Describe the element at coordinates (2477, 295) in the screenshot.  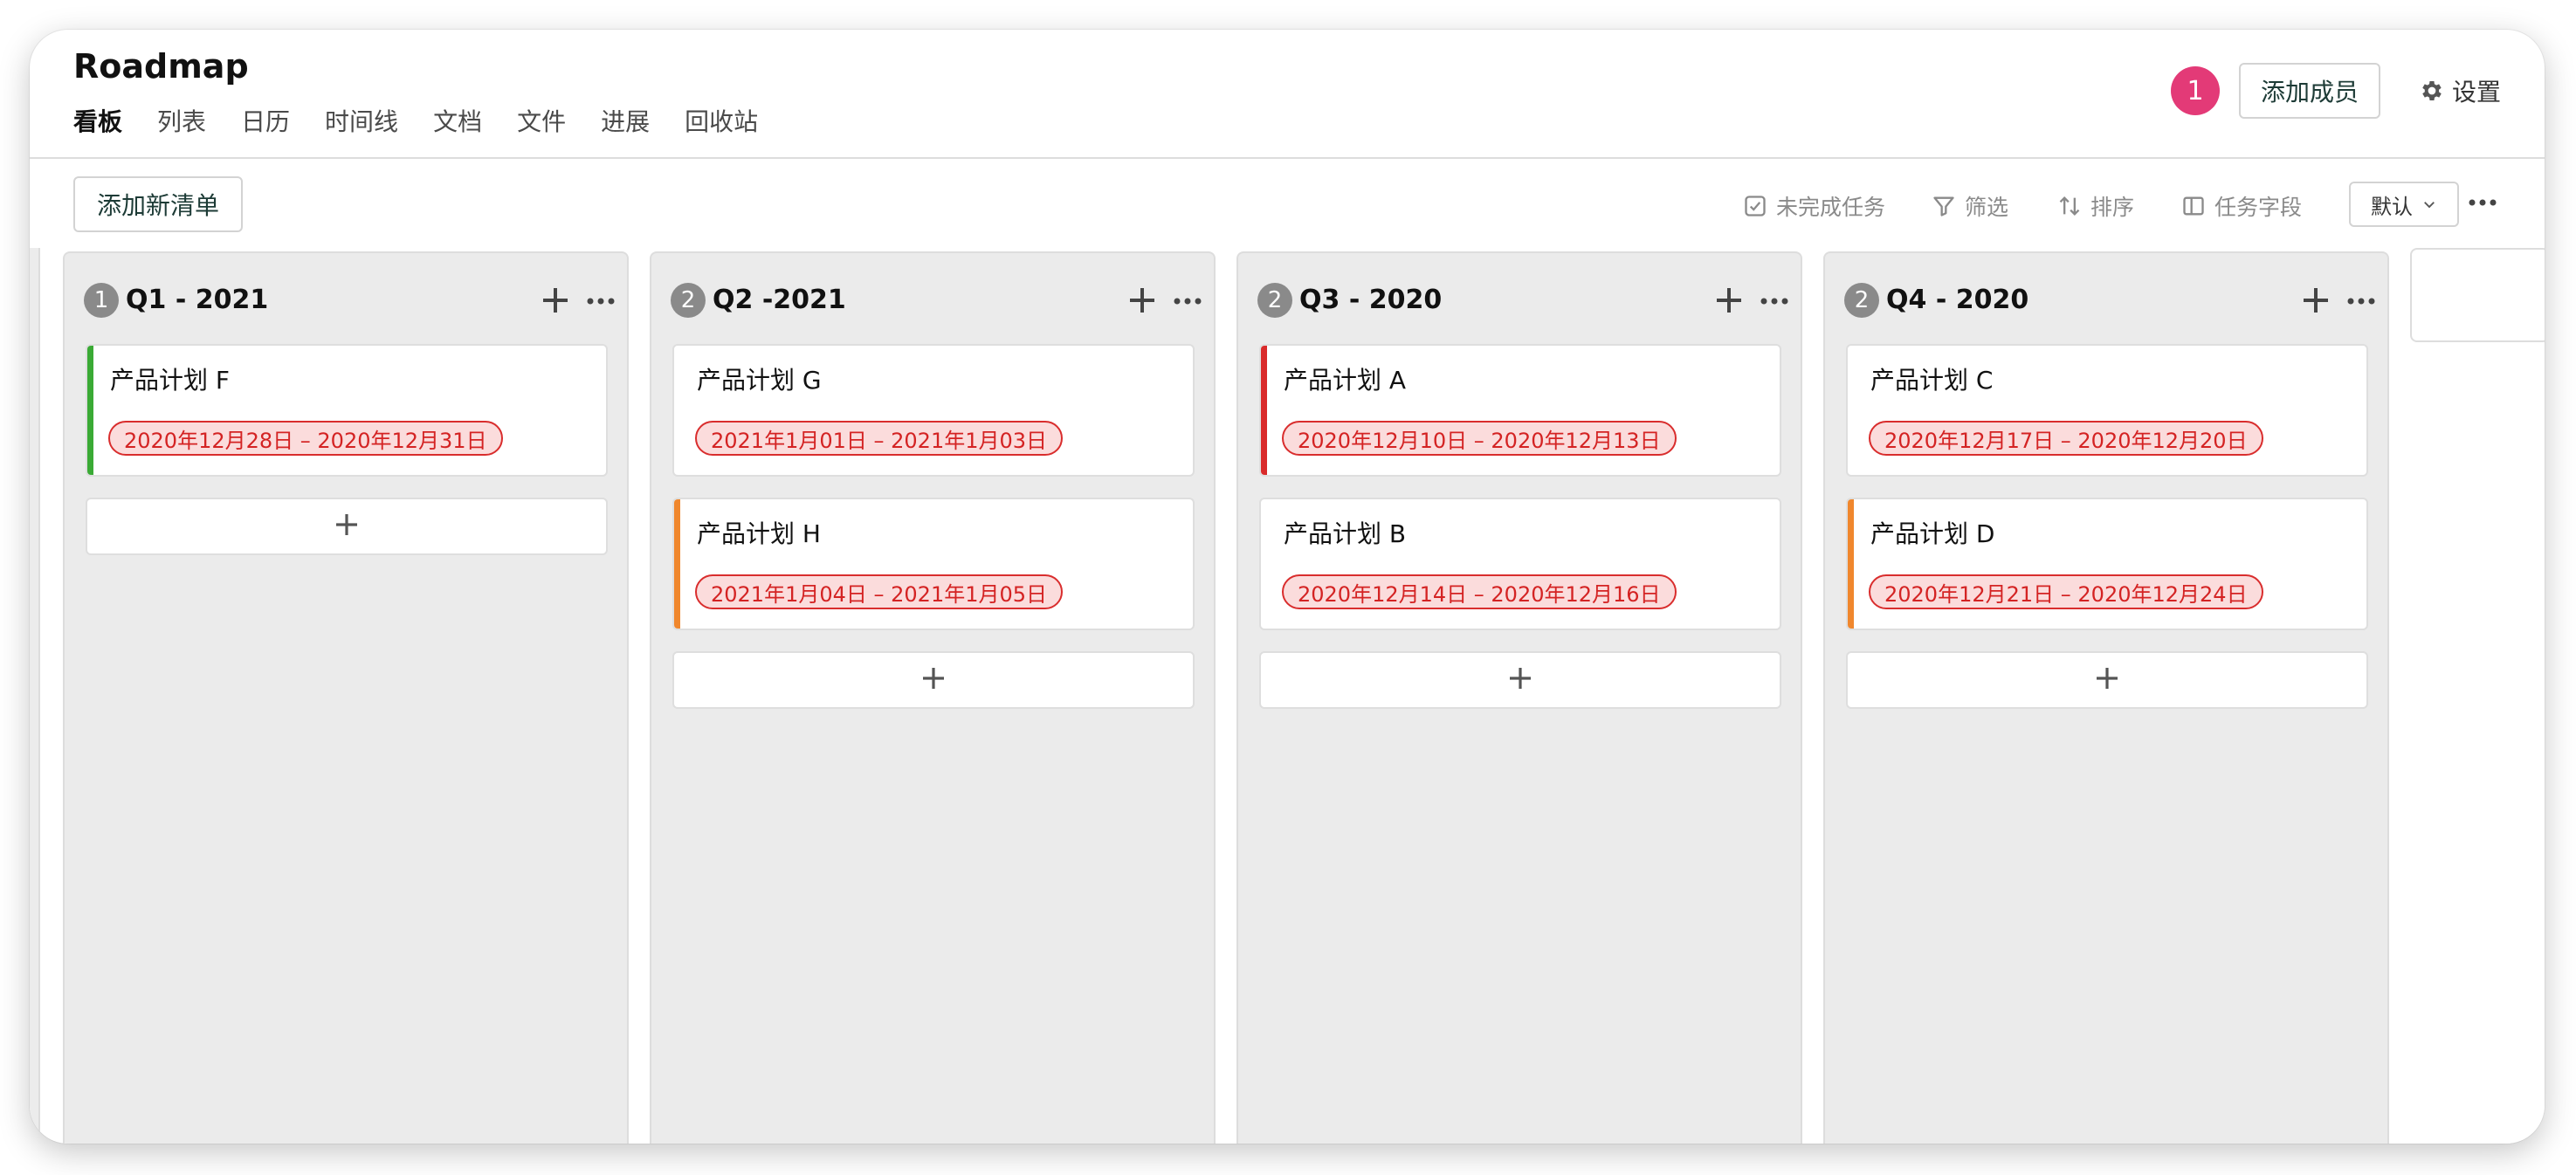
I see `new-column-placeholder` at that location.